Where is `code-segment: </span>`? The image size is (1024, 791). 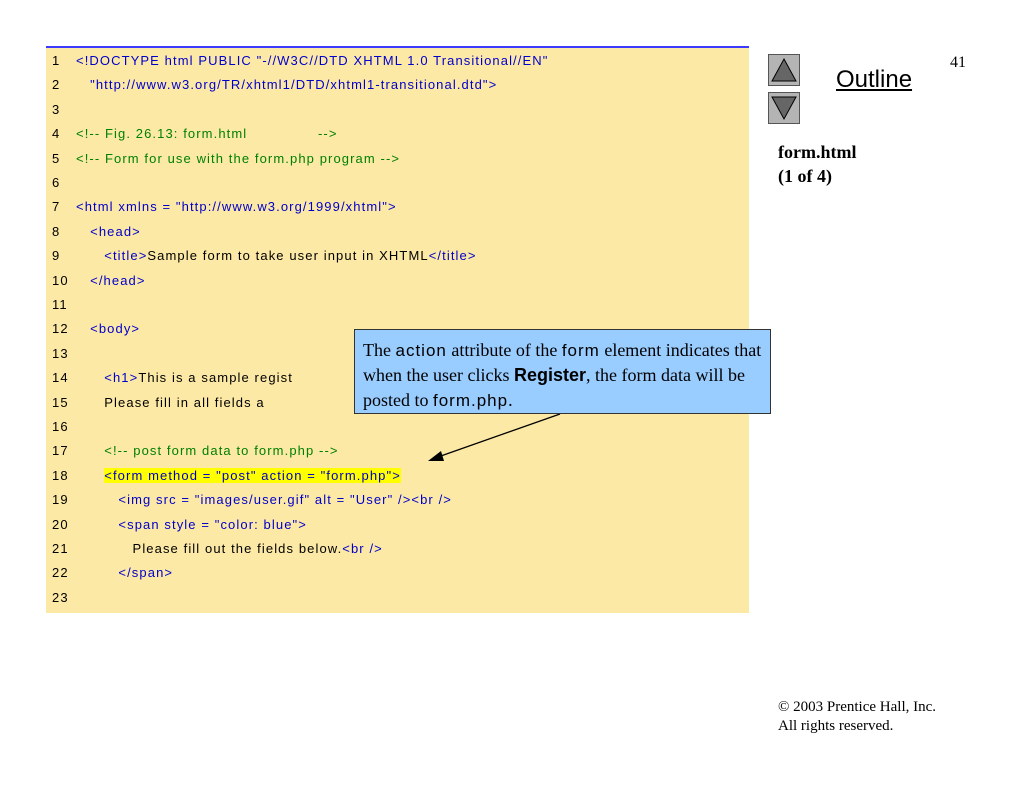 code-segment: </span> is located at coordinates (125, 573).